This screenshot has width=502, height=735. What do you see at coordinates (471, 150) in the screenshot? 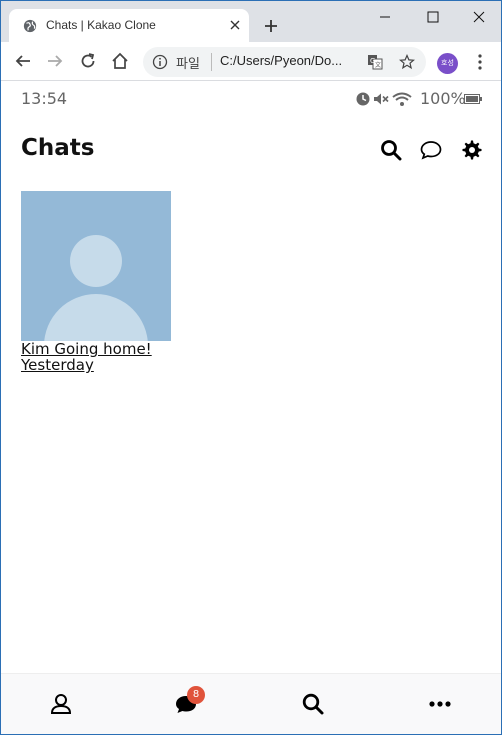
I see `settings-icon` at bounding box center [471, 150].